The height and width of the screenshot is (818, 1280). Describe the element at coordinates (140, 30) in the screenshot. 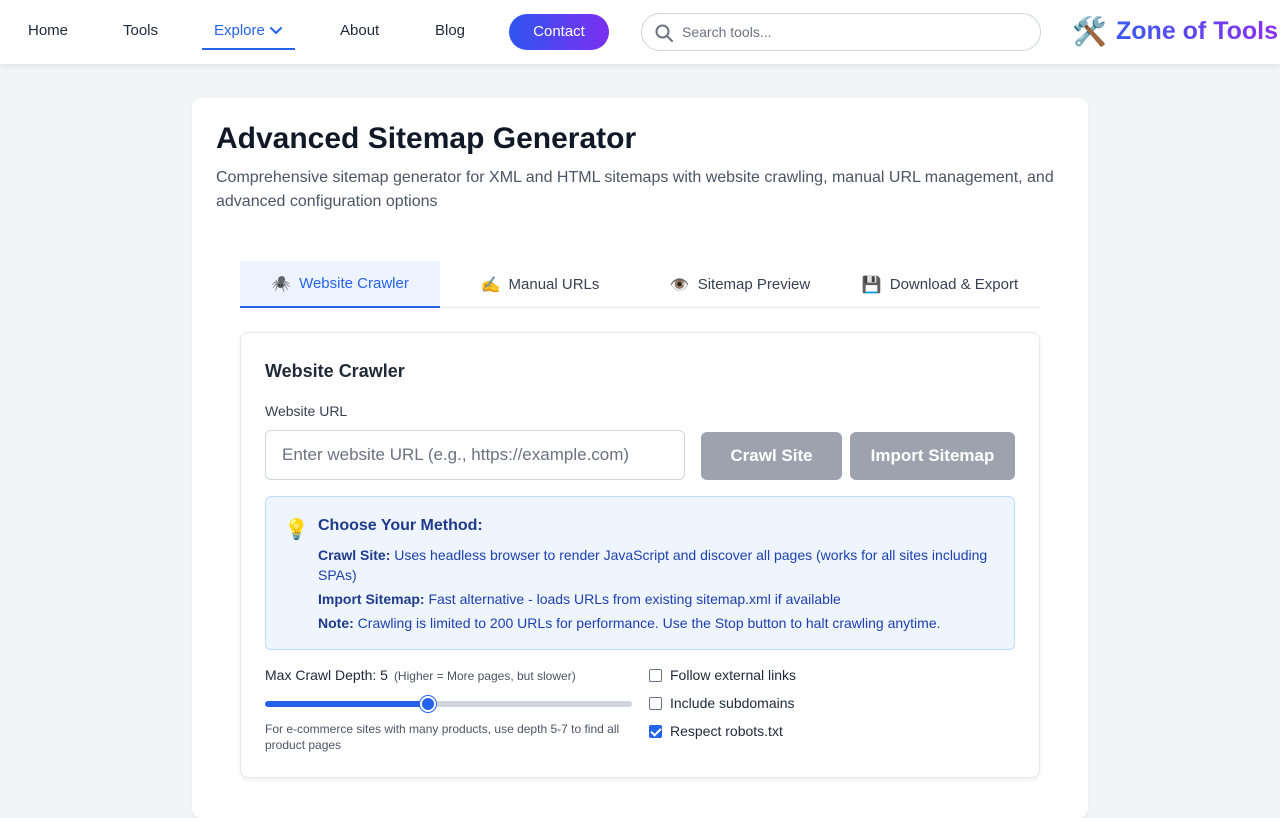

I see `nav-link-tools: Tools` at that location.